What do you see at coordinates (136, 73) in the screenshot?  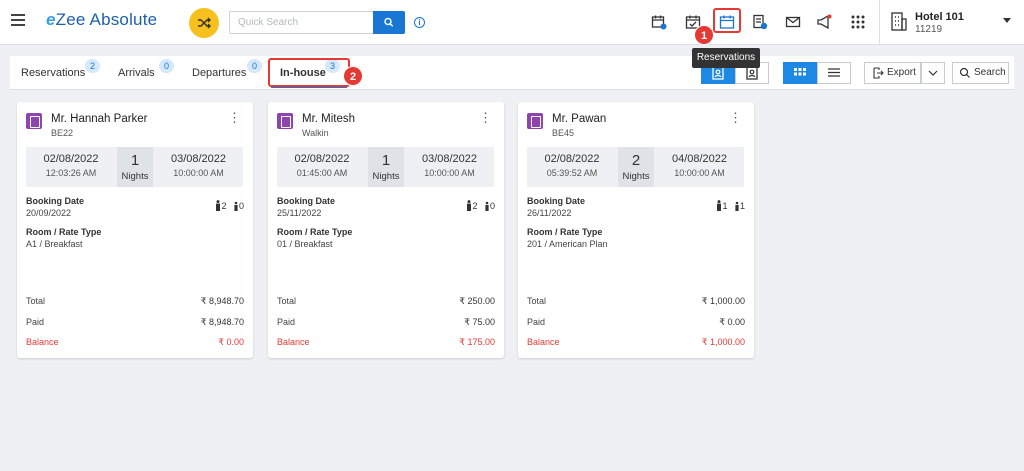 I see `tab-arrivals: Arrivals` at bounding box center [136, 73].